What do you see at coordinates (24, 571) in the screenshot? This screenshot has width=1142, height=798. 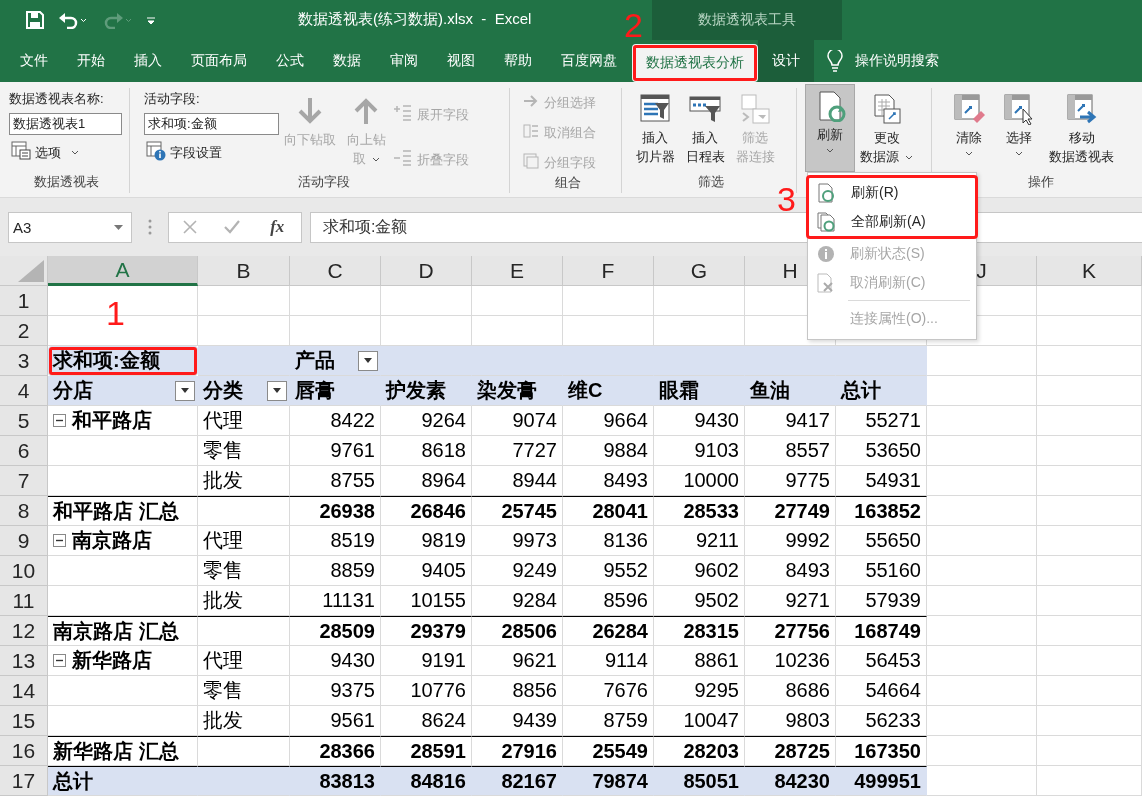 I see `row-header: 10` at bounding box center [24, 571].